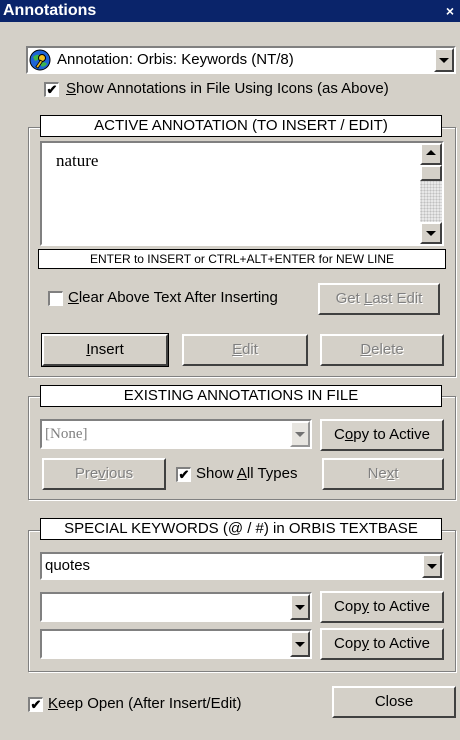  Describe the element at coordinates (237, 349) in the screenshot. I see `label-accel: E` at that location.